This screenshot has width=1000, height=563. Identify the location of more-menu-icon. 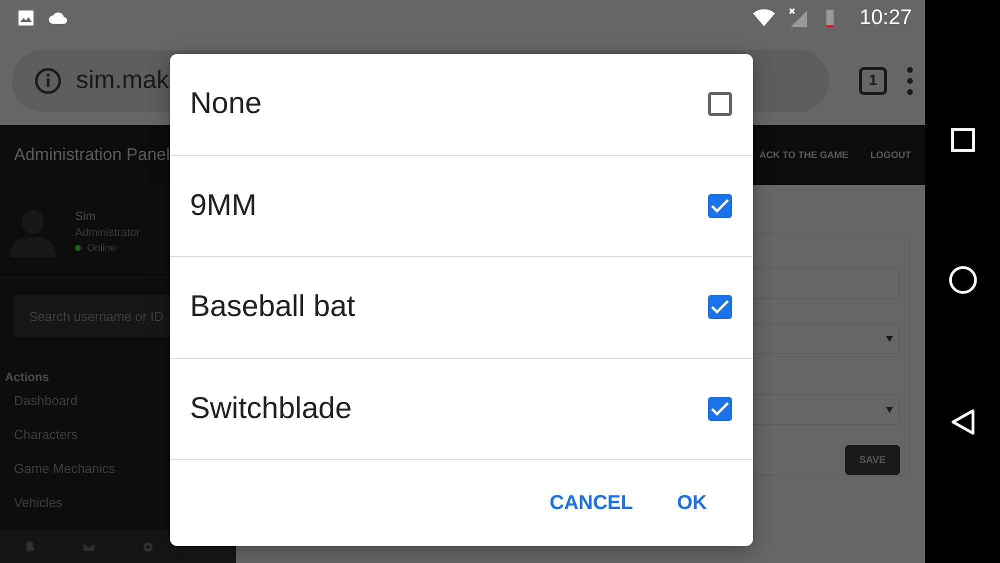
(910, 80).